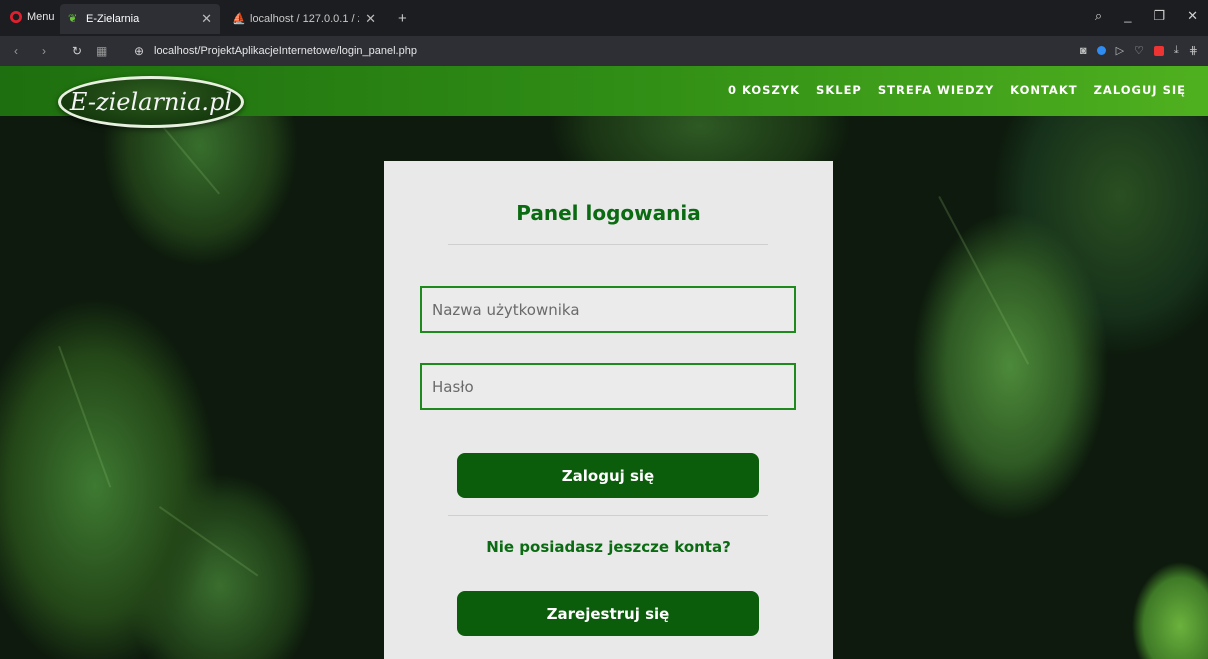  I want to click on no-account-text: Nie posiadasz jeszcze konta?, so click(608, 547).